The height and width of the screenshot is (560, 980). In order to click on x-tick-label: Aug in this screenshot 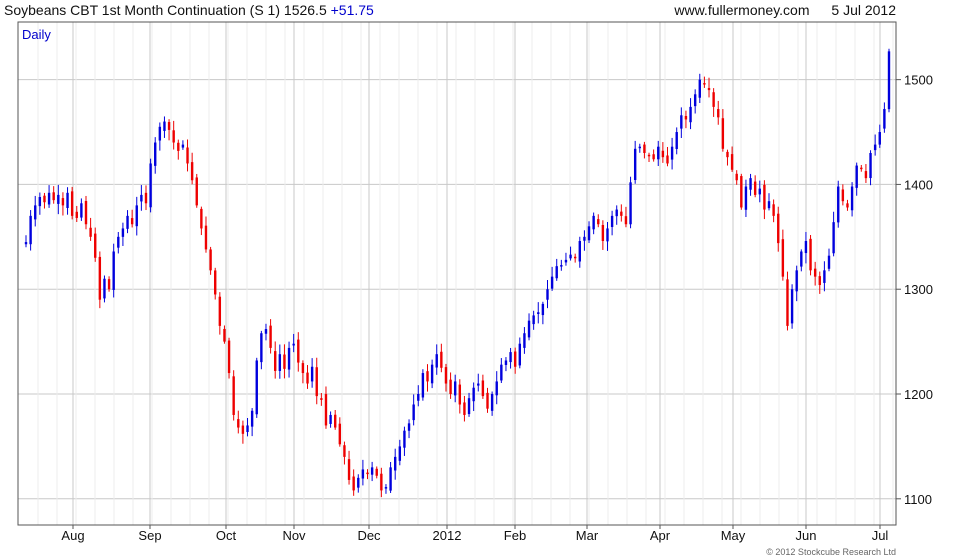, I will do `click(72, 535)`.